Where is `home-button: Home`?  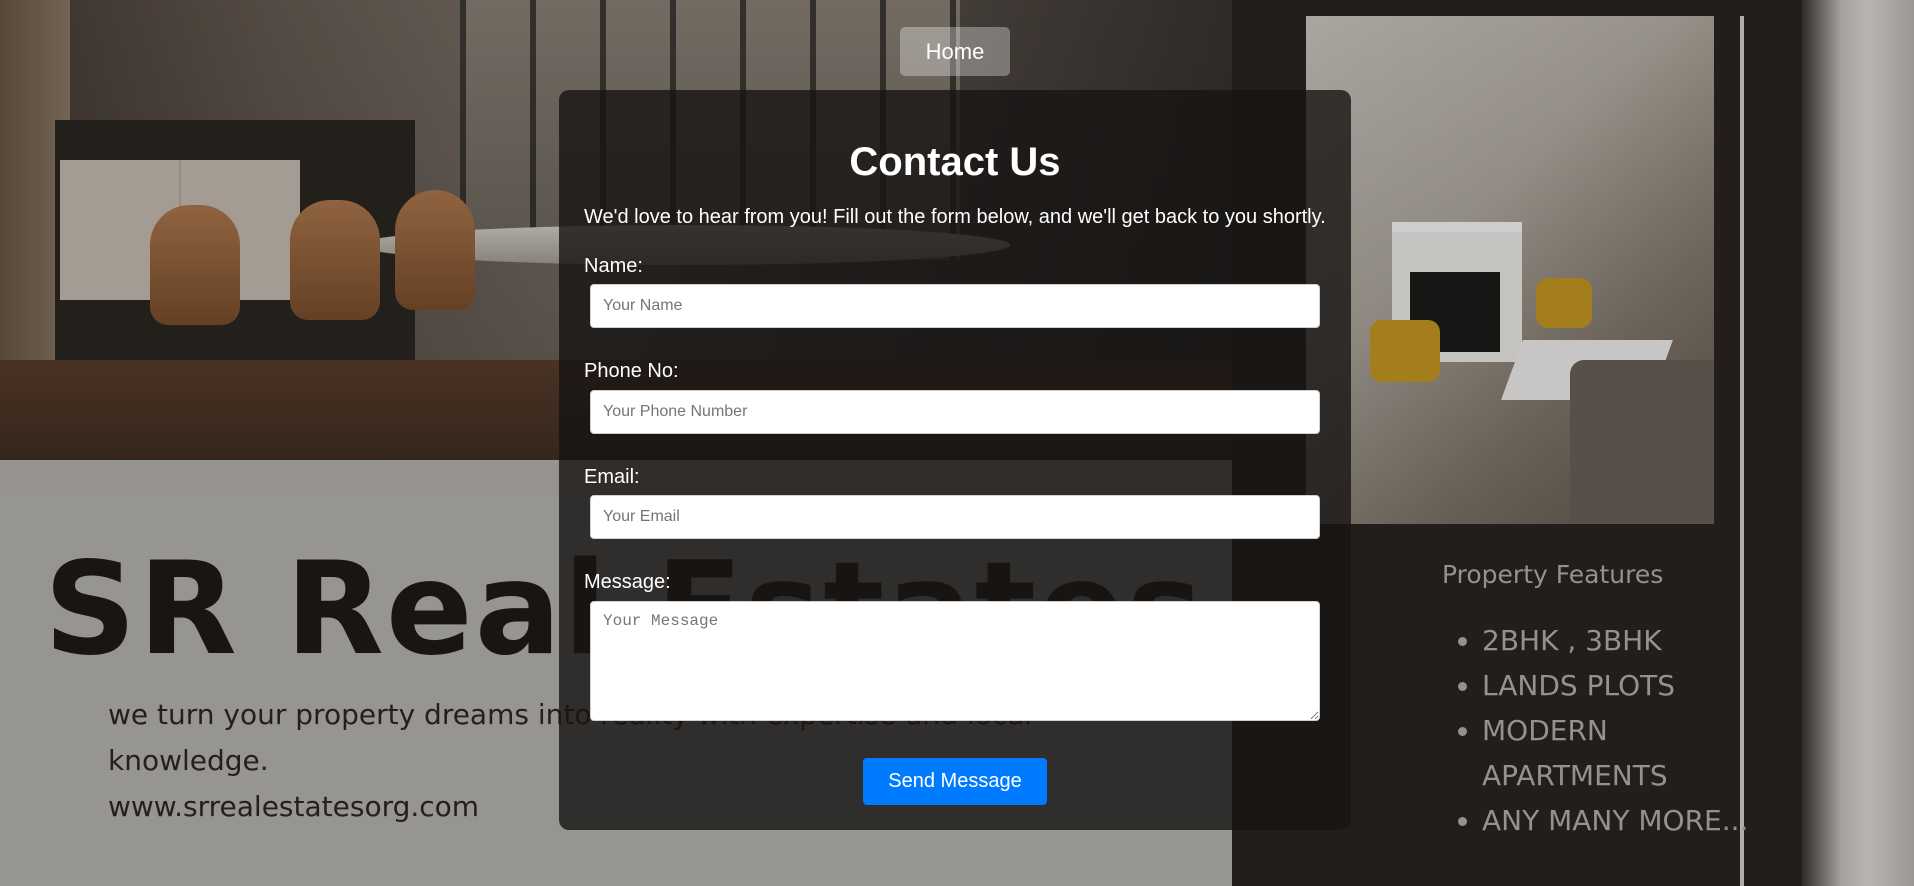
home-button: Home is located at coordinates (955, 51).